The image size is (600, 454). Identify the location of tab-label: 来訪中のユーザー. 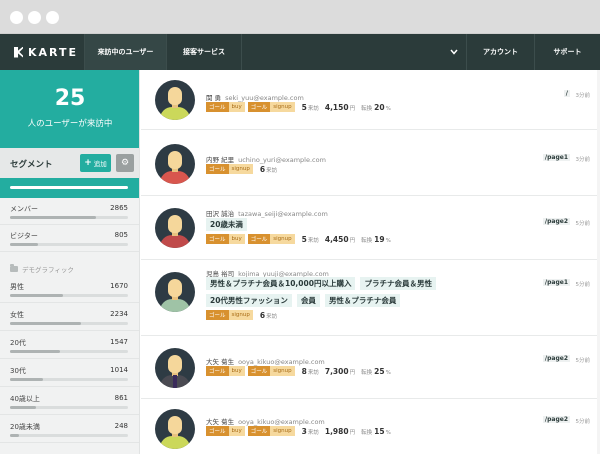
(125, 52).